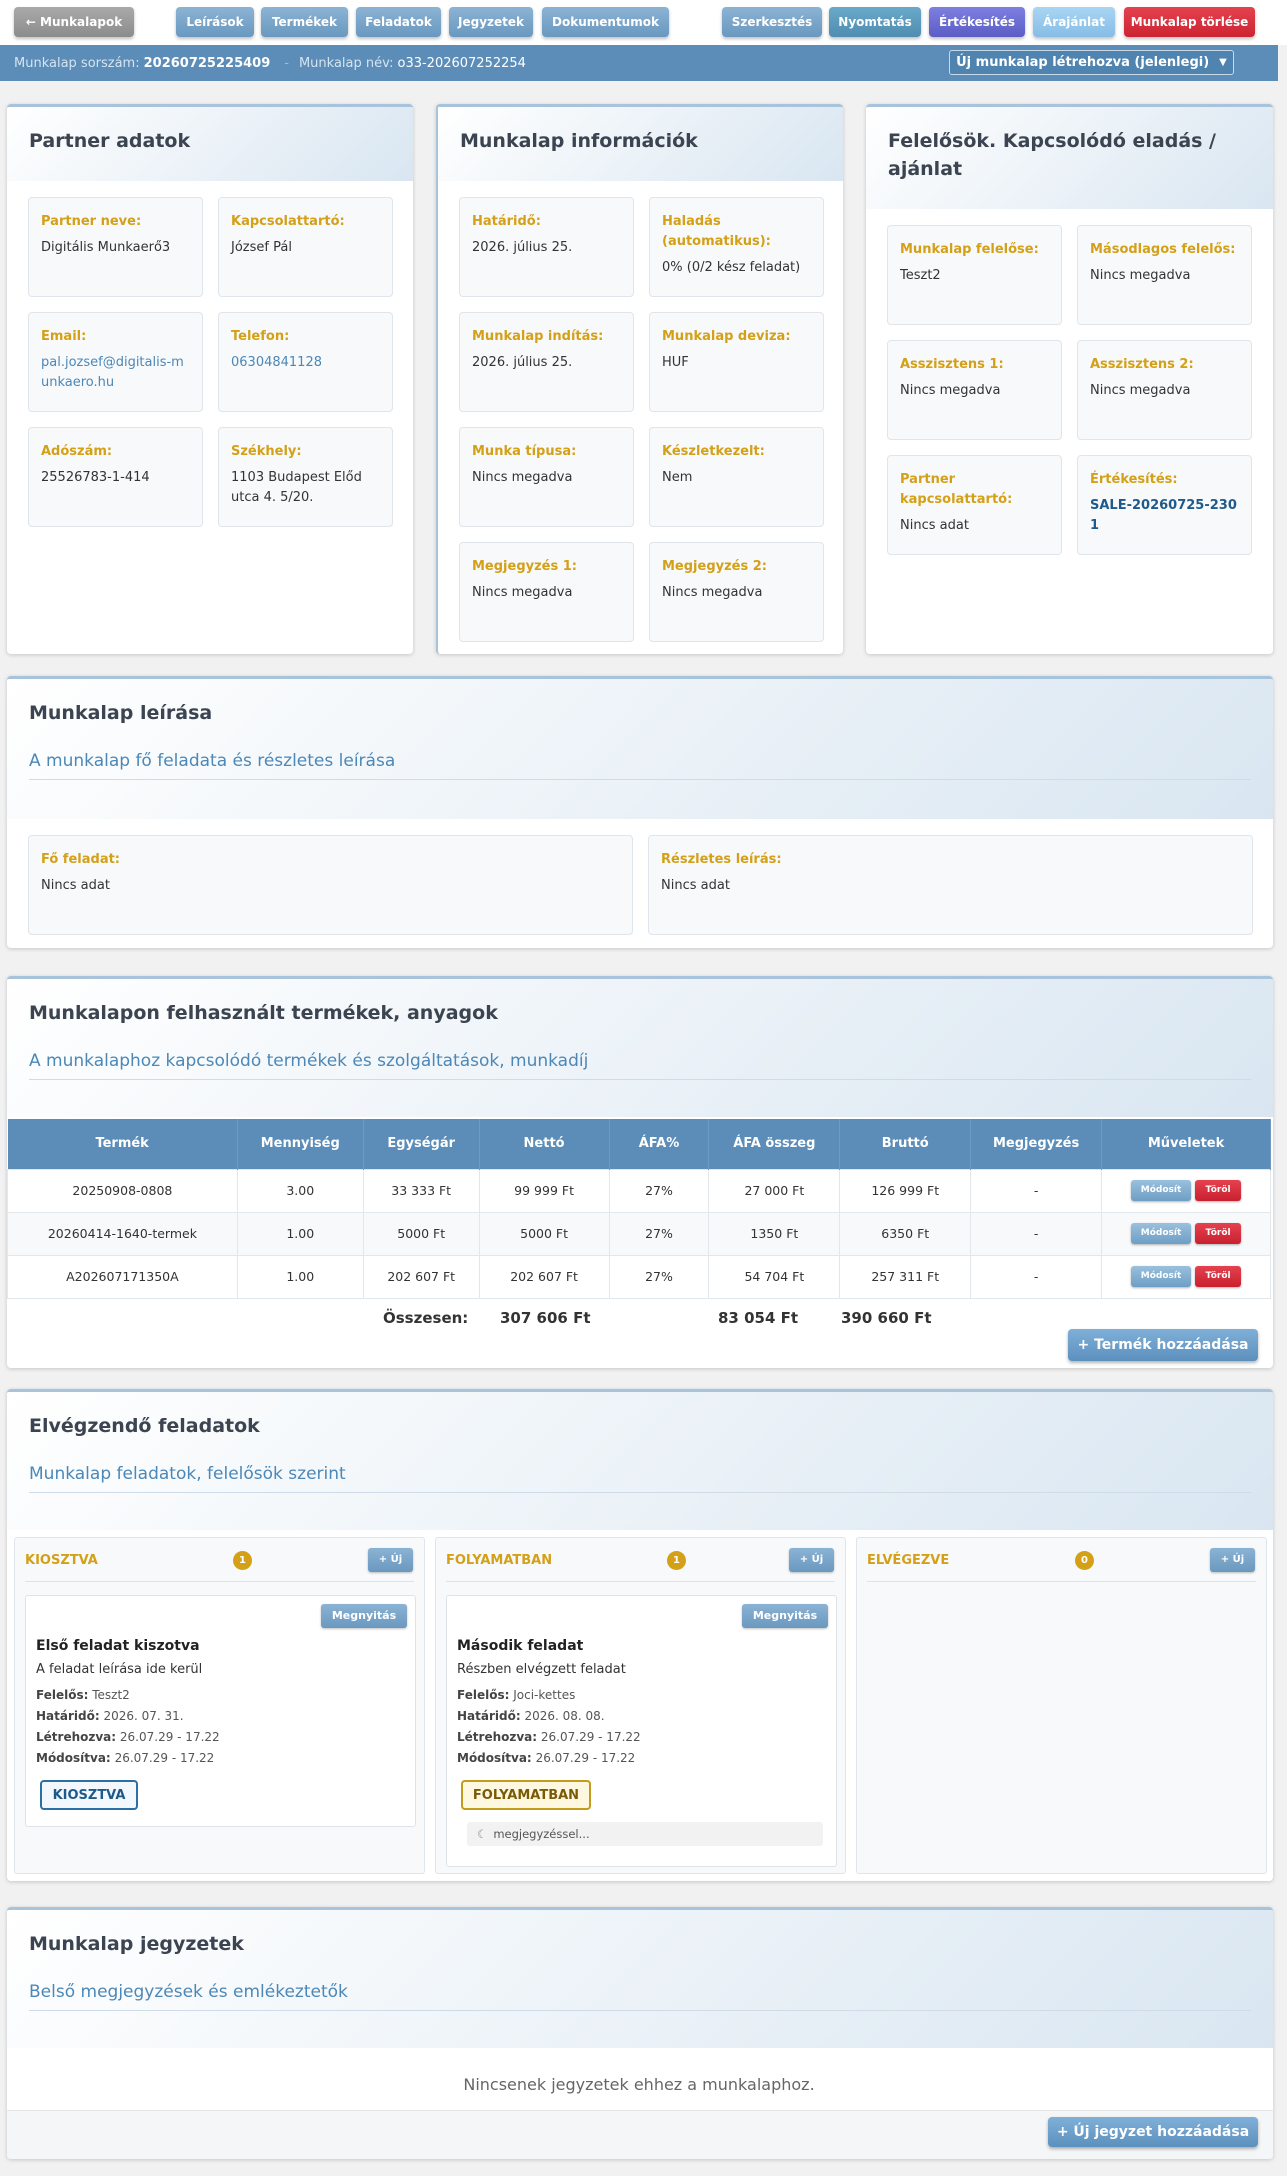  Describe the element at coordinates (640, 1996) in the screenshot. I see `notes-subtitle: Belső megjegyzések és emlékeztetők` at that location.